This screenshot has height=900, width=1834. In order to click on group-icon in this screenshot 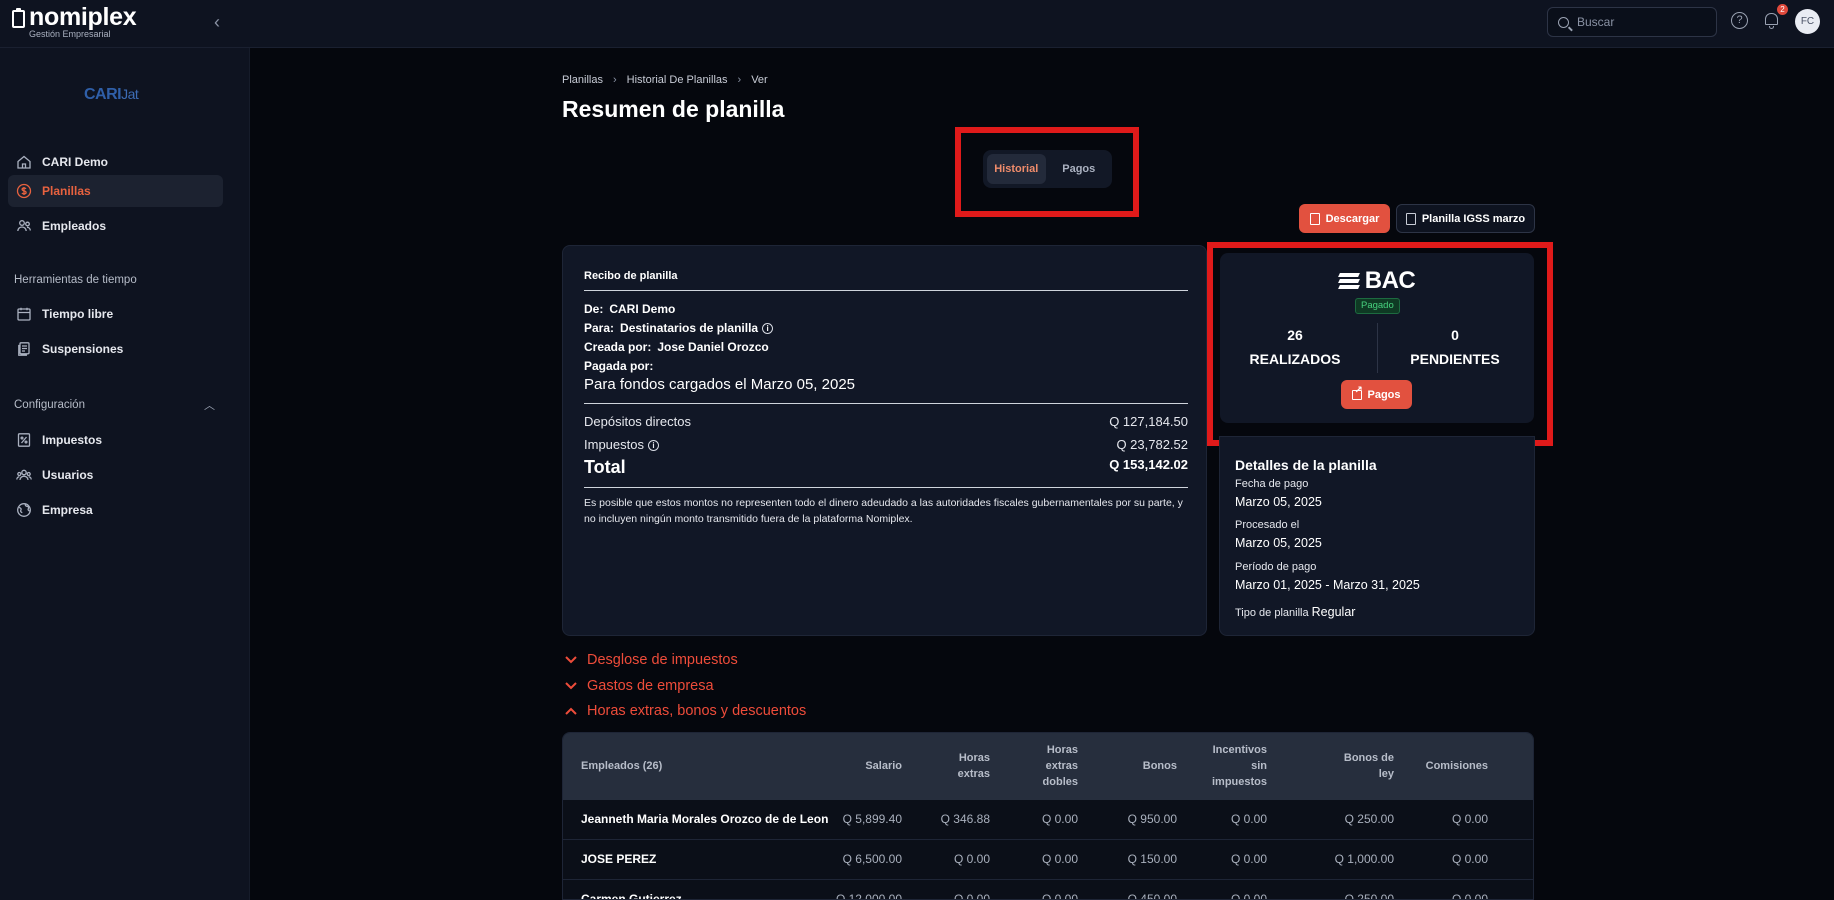, I will do `click(24, 475)`.